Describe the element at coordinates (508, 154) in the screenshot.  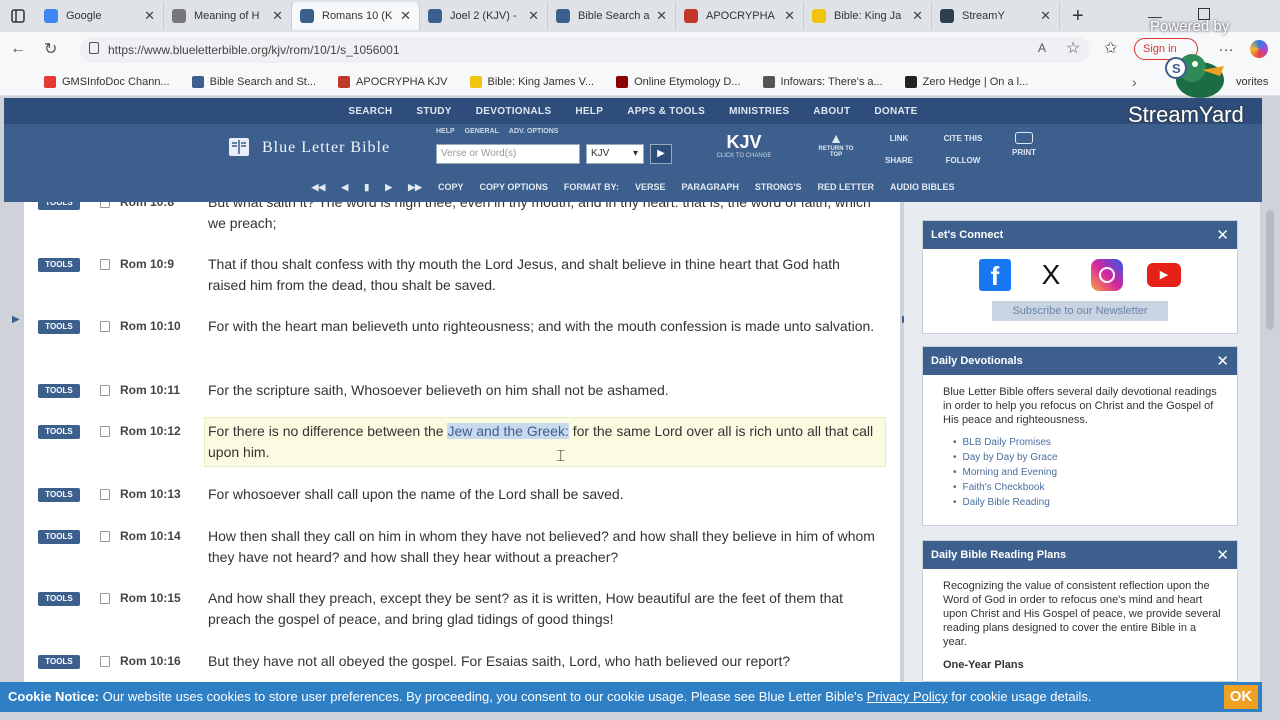
I see `search-input: Verse or Word(s)` at that location.